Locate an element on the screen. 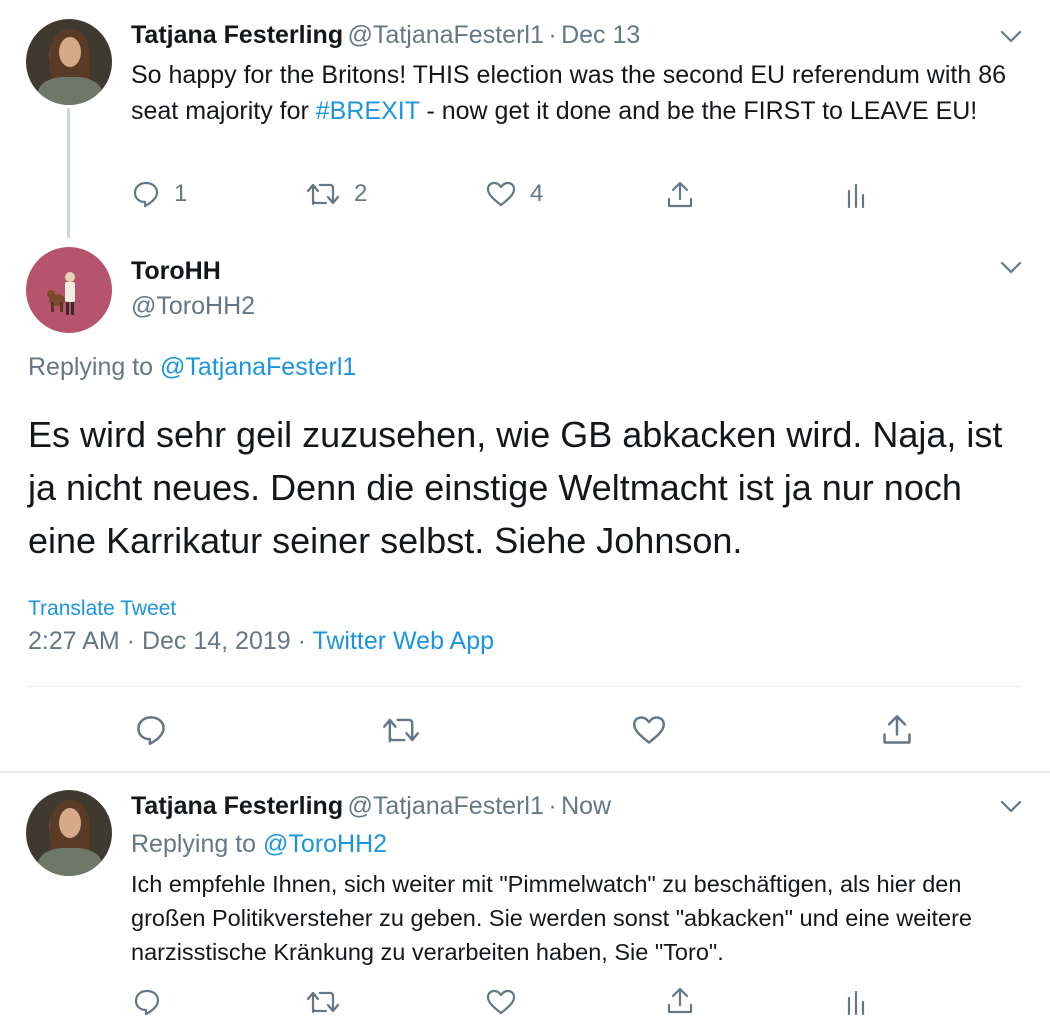 Image resolution: width=1050 pixels, height=1033 pixels. like-button: 4 is located at coordinates (514, 194).